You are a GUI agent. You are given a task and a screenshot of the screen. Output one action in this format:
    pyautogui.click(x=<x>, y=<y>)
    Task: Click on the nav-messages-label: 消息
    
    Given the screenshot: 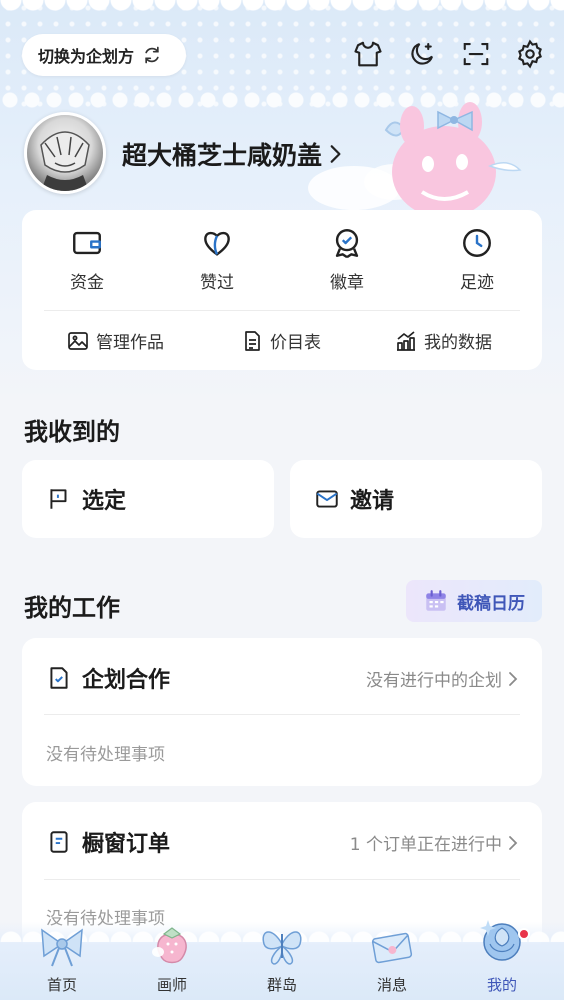 What is the action you would take?
    pyautogui.click(x=391, y=985)
    